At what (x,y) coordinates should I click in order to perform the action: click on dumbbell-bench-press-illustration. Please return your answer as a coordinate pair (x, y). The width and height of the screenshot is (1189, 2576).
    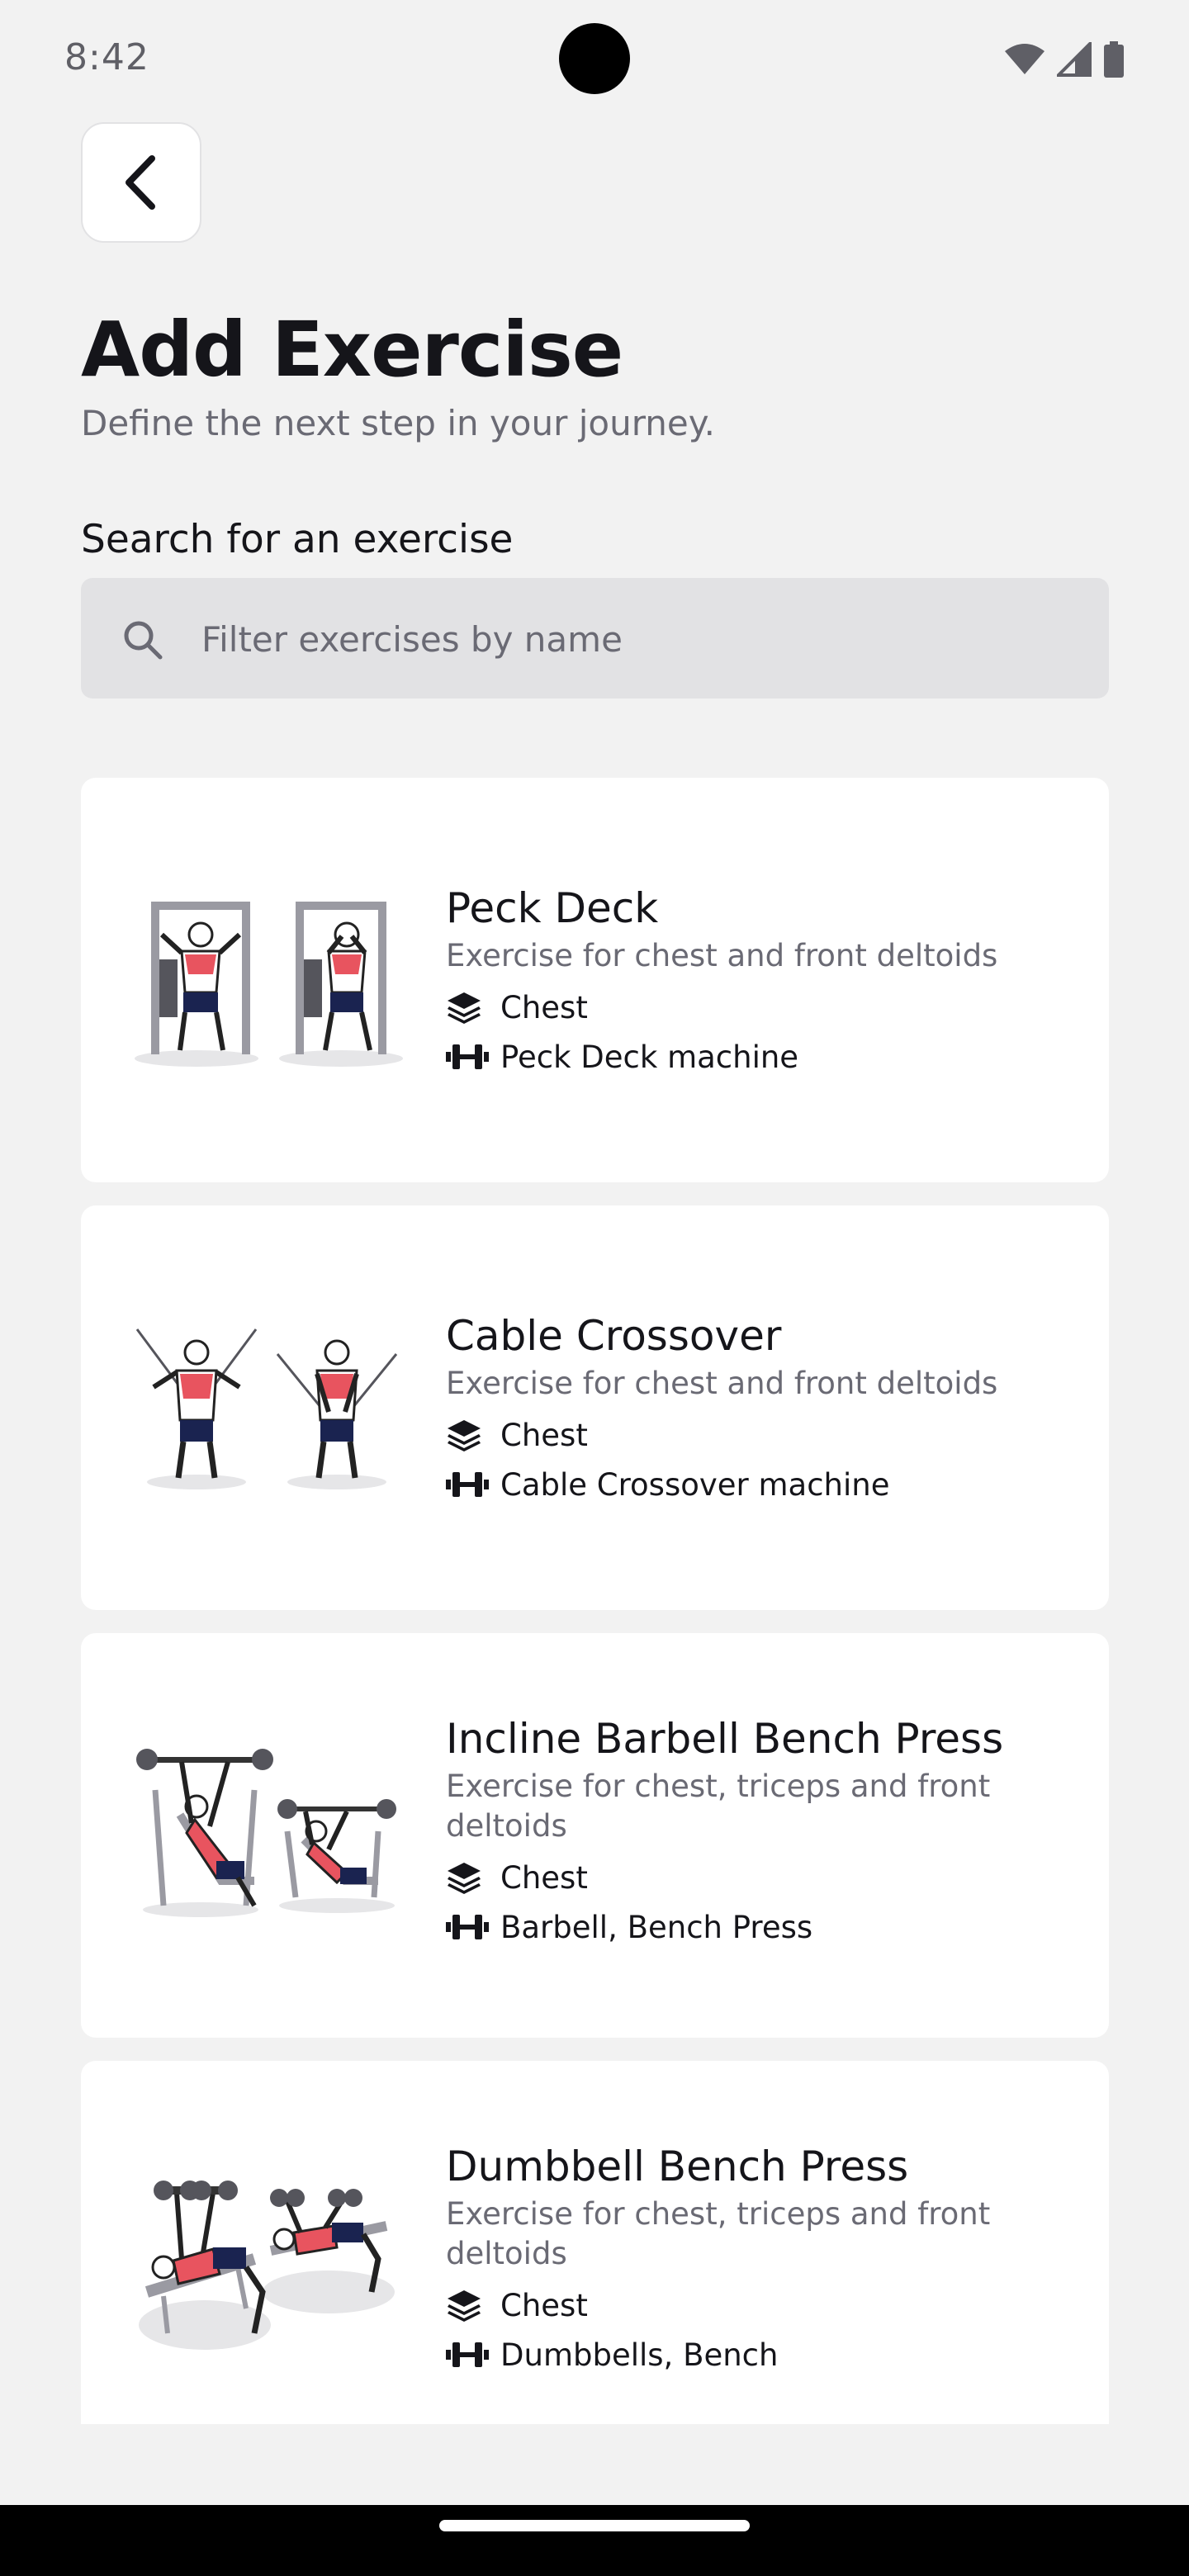
    Looking at the image, I should click on (267, 2265).